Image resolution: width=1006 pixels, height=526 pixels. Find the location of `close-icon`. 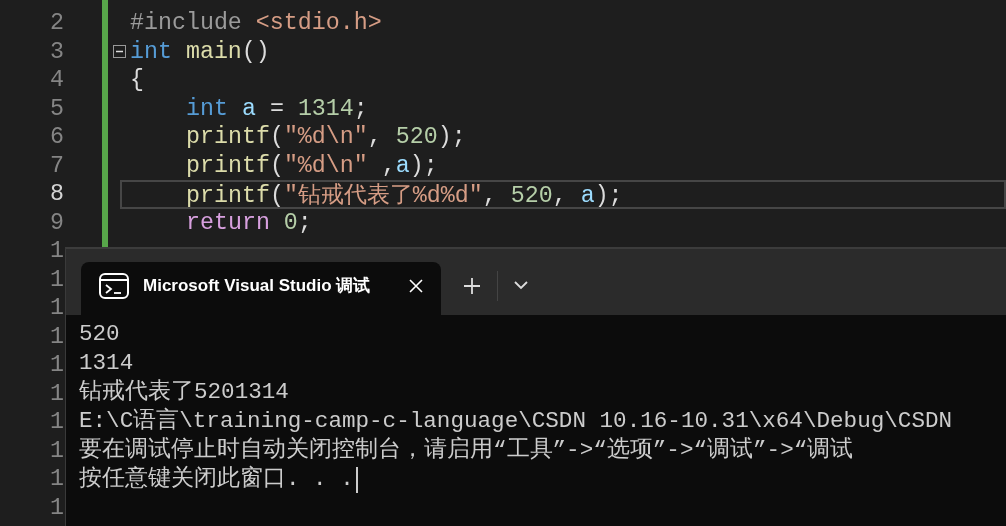

close-icon is located at coordinates (416, 285).